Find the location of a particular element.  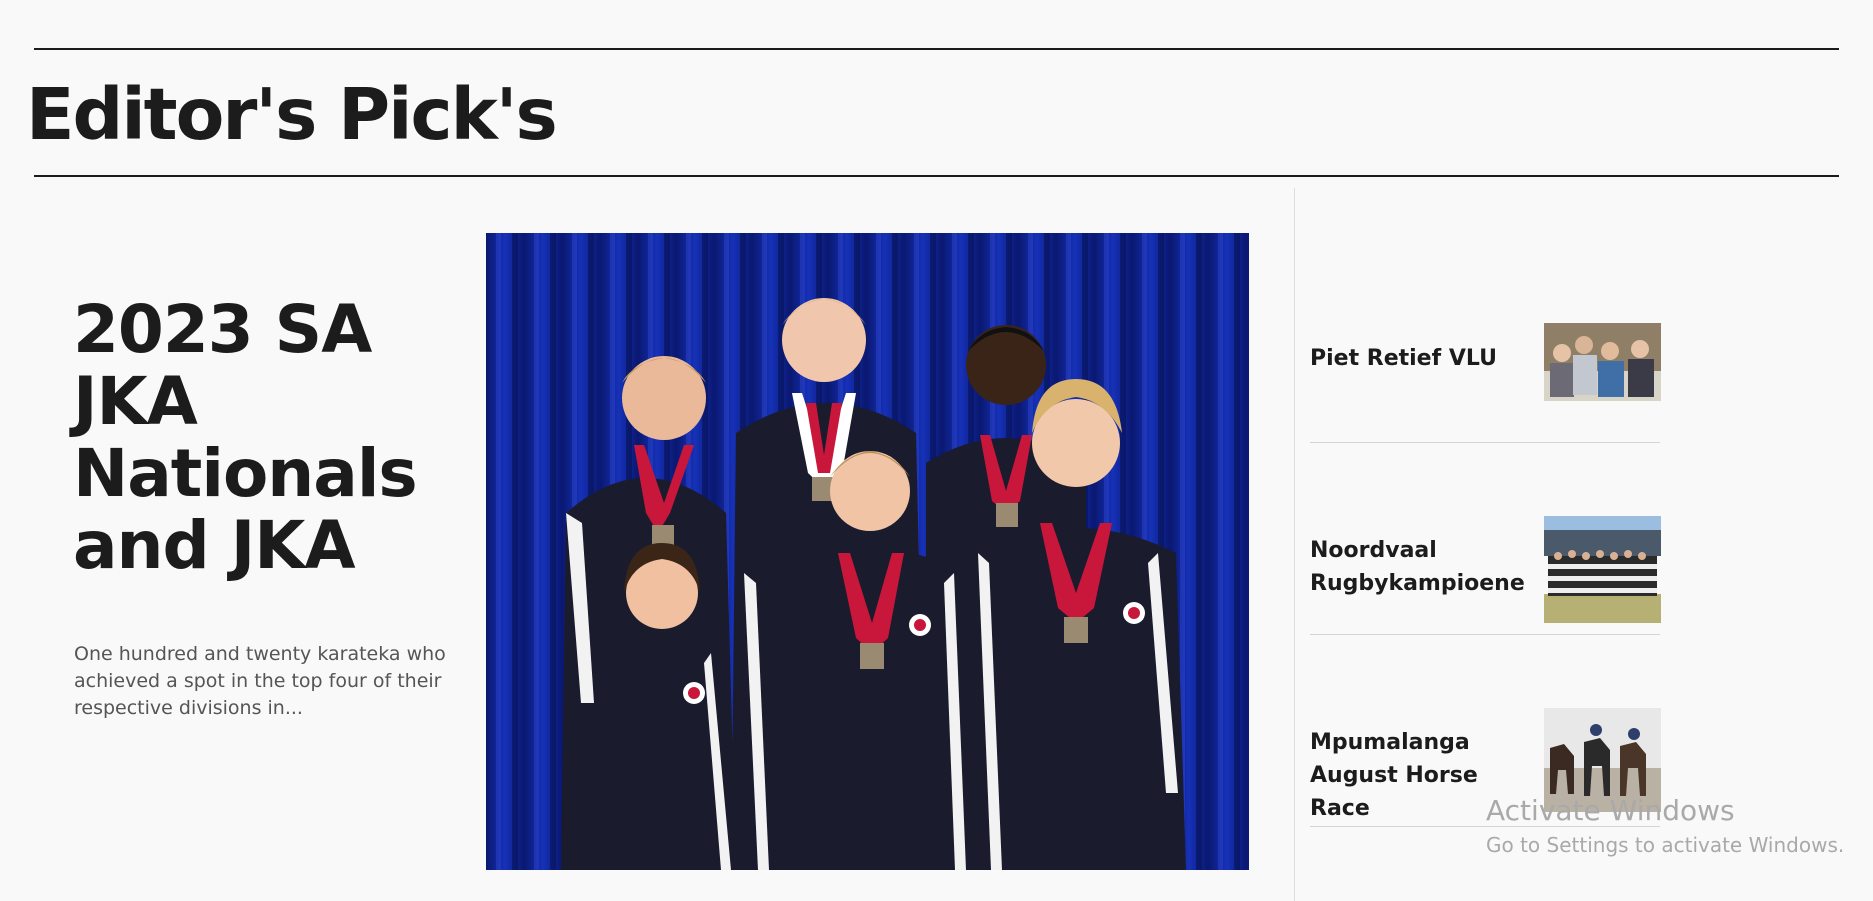

side-list-item: Piet Retief VLU is located at coordinates (1485, 376).